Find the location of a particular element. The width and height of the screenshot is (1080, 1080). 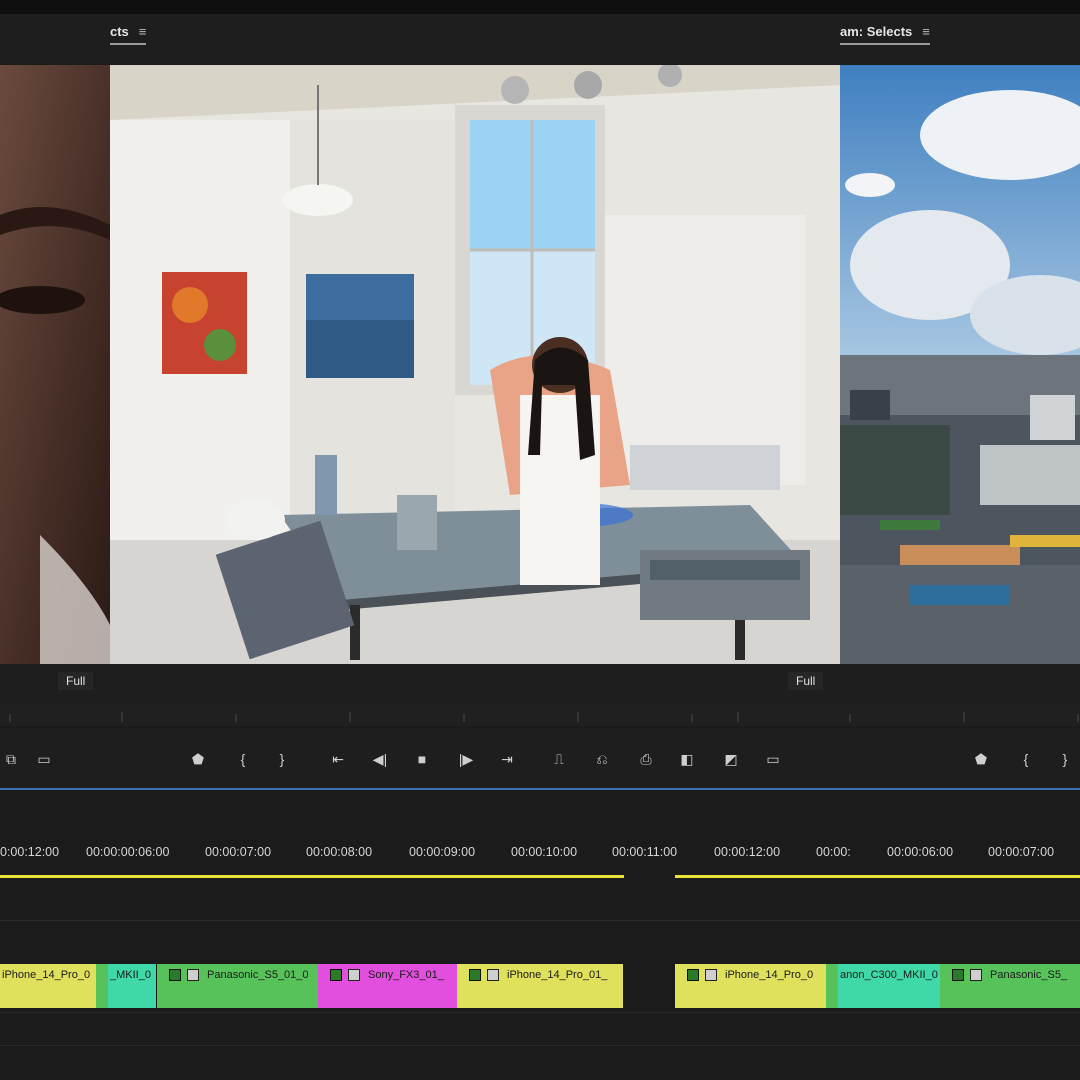

left-panel-tab-label: cts is located at coordinates (119, 31).